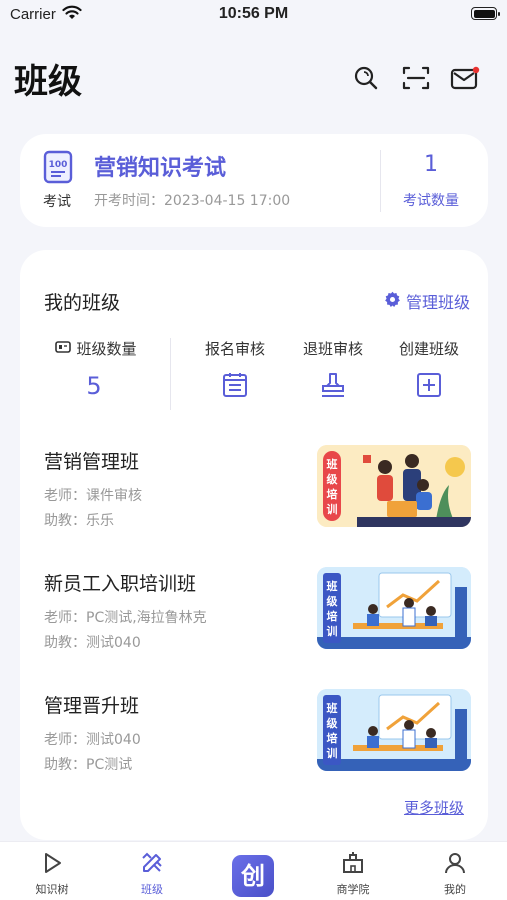  I want to click on svg-text: 100, so click(58, 165).